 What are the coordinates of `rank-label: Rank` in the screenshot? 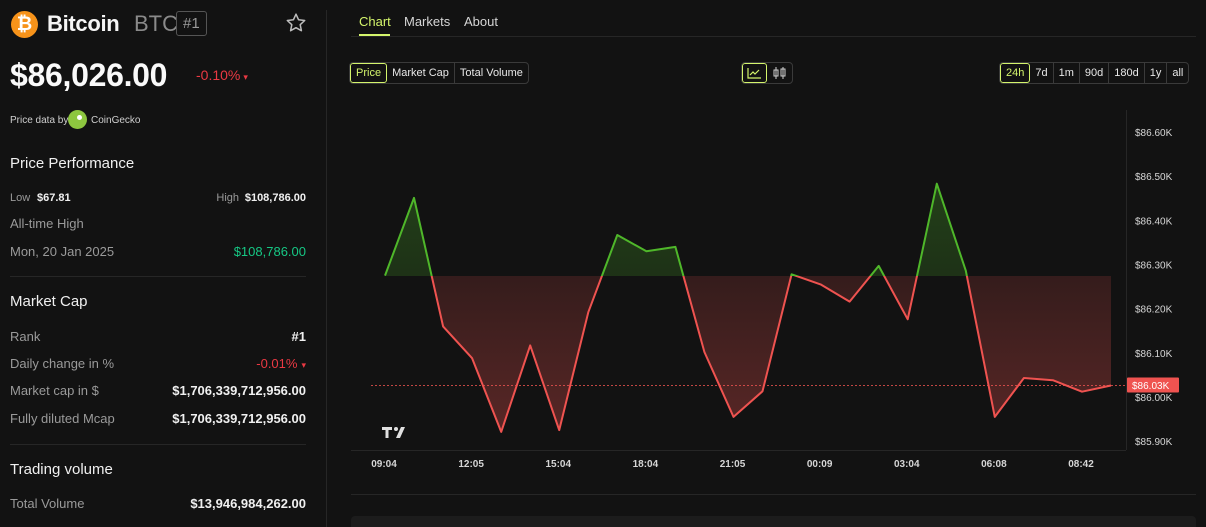 It's located at (25, 336).